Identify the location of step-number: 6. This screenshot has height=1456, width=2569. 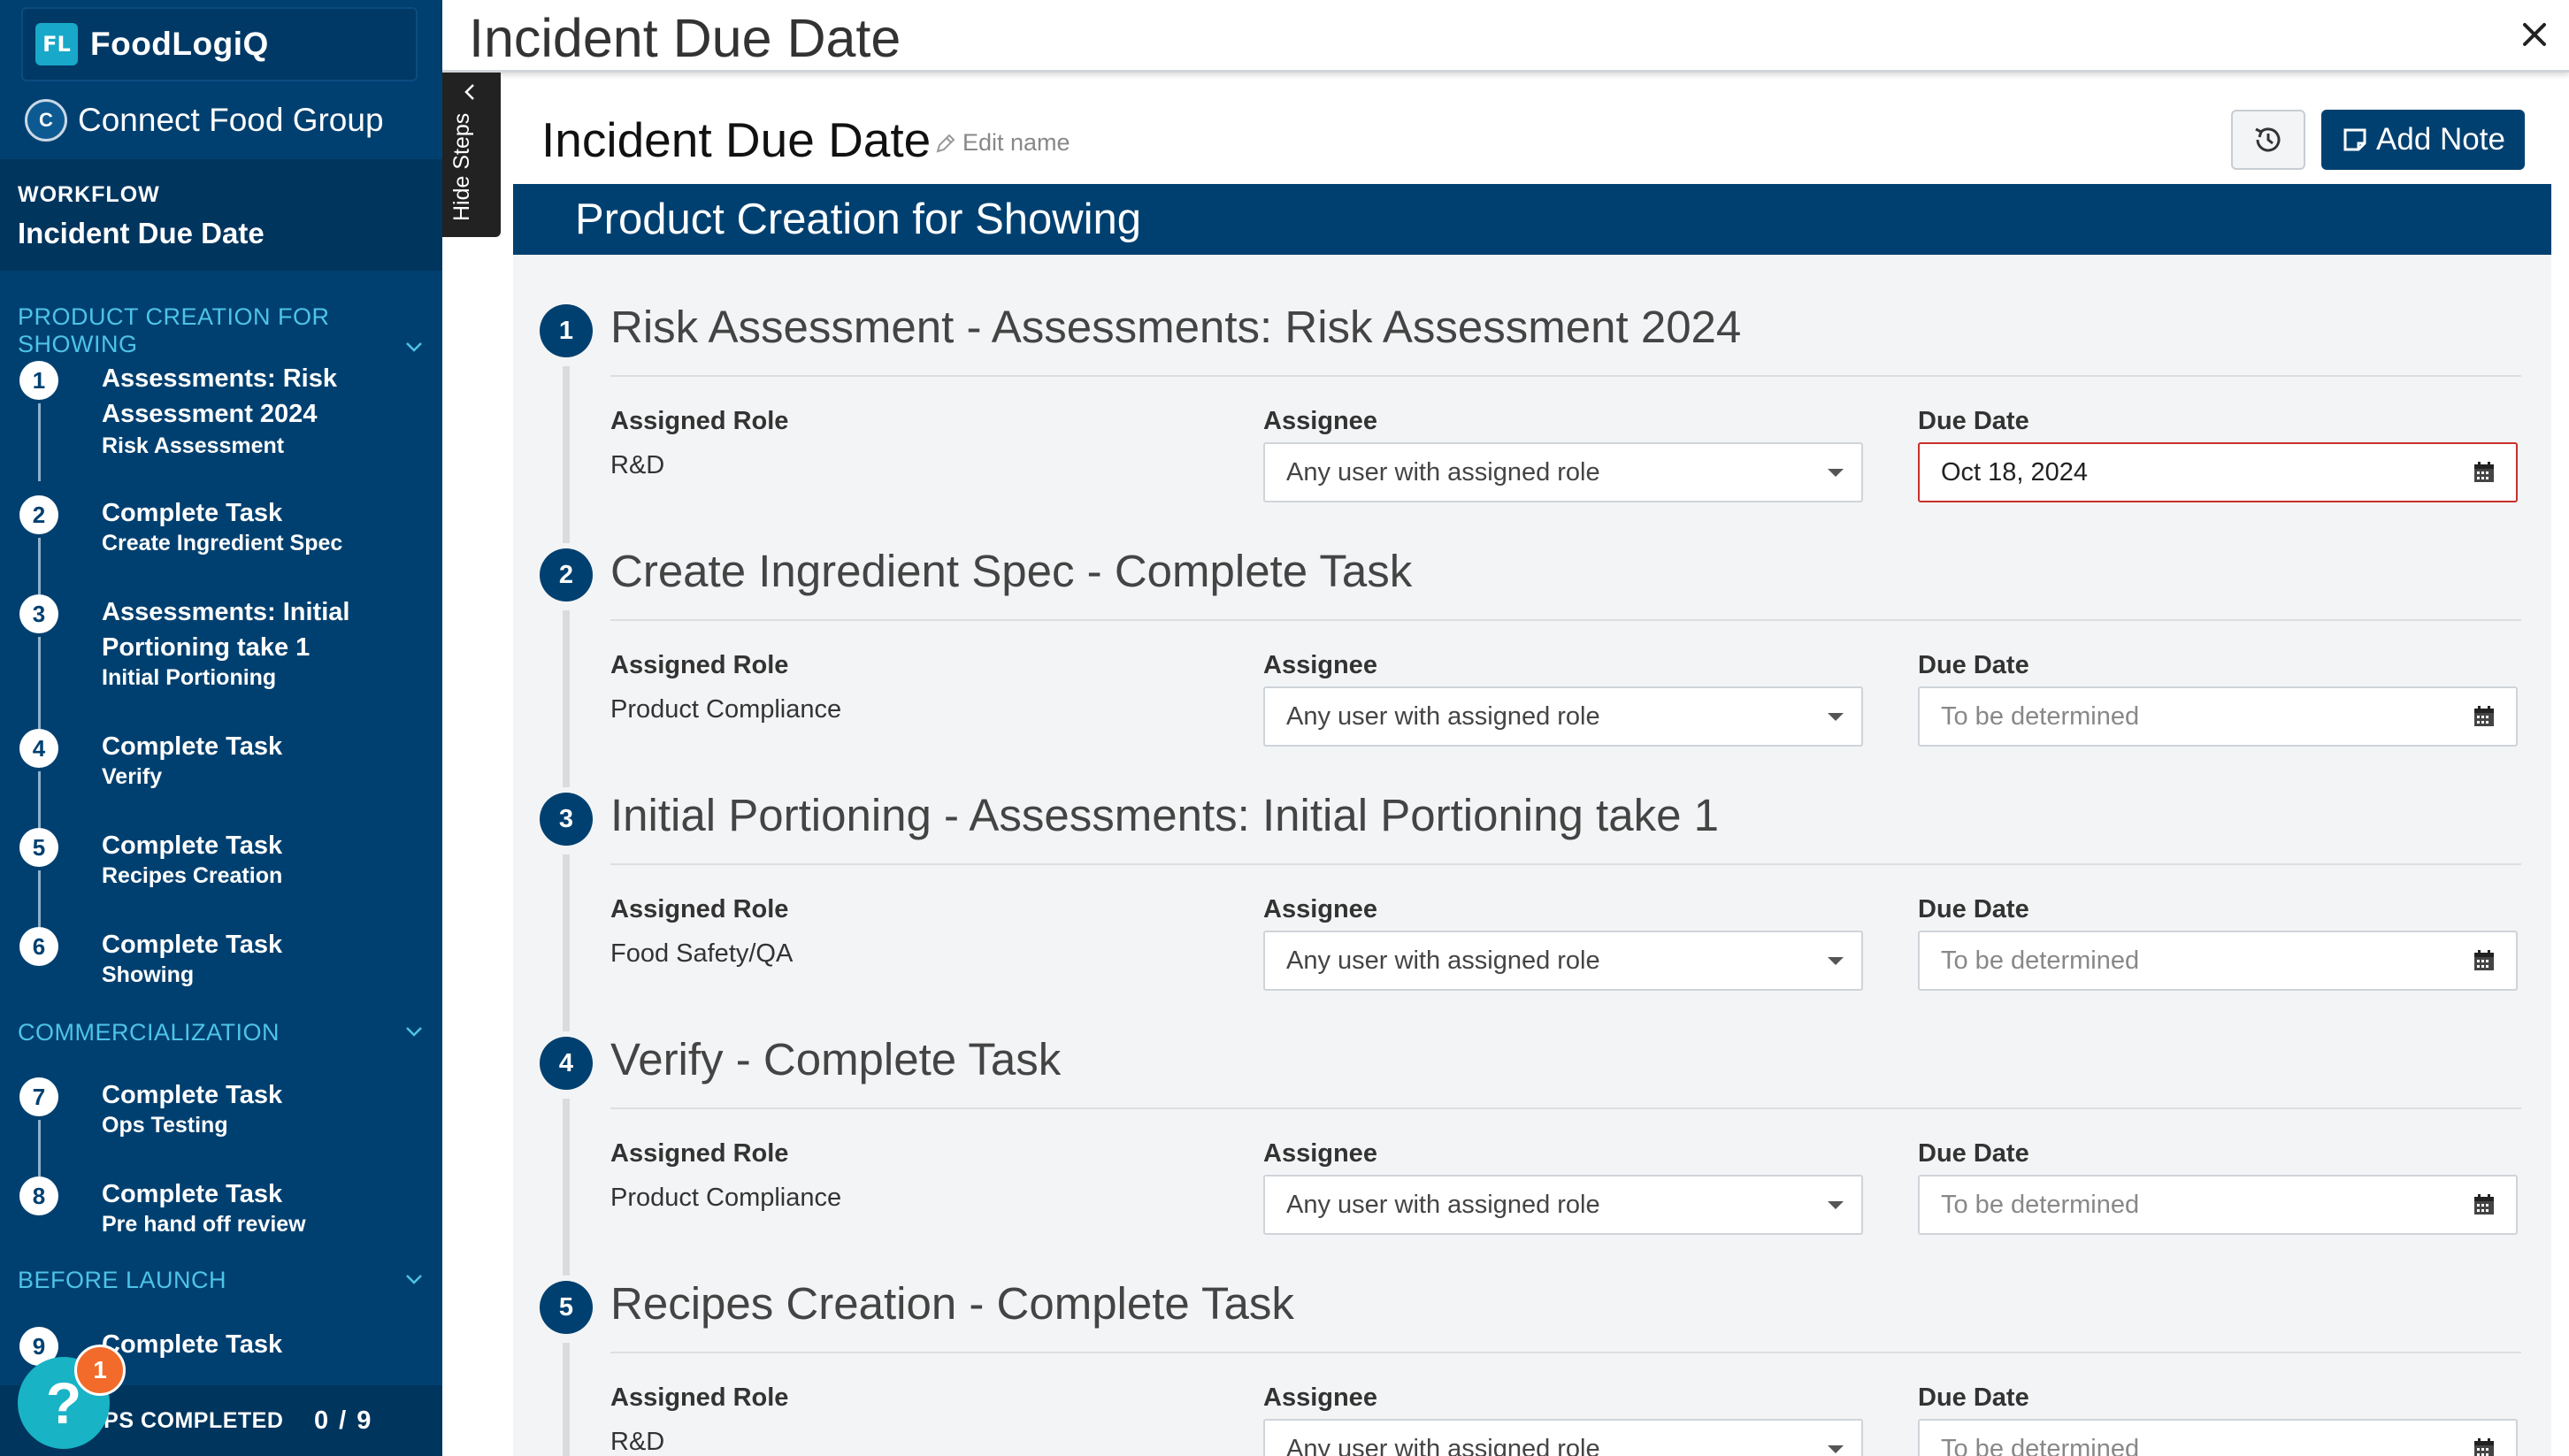
(38, 946).